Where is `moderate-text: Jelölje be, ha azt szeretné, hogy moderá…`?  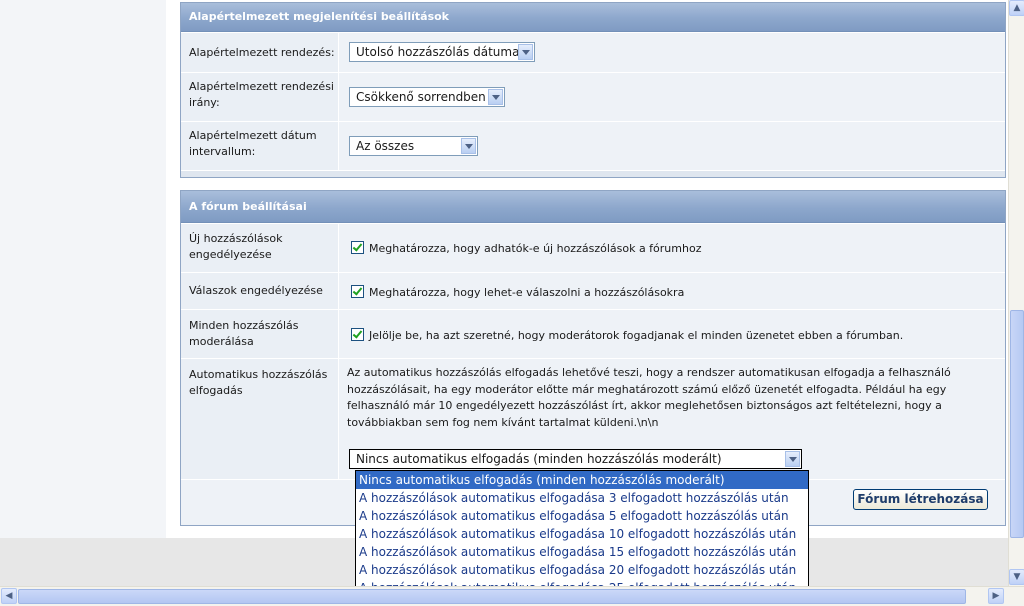
moderate-text: Jelölje be, ha azt szeretné, hogy moderá… is located at coordinates (636, 335).